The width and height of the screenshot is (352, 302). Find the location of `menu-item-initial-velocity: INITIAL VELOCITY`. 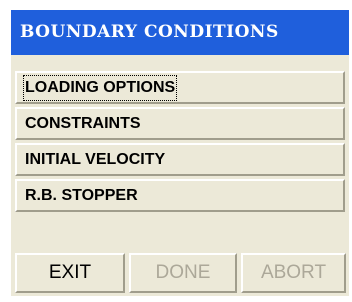

menu-item-initial-velocity: INITIAL VELOCITY is located at coordinates (180, 159).